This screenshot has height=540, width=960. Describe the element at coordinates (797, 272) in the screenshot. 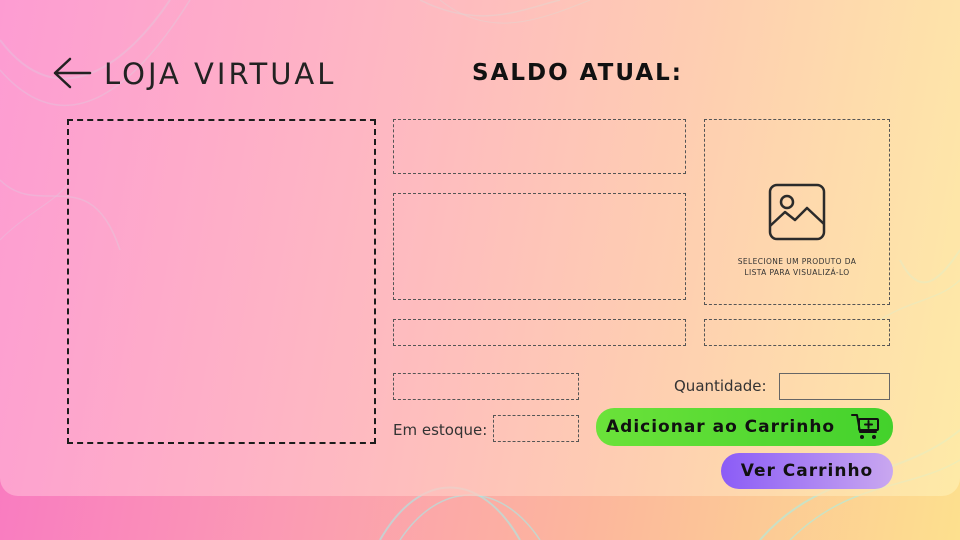

I see `preview-placeholder-line2: LISTA PARA VISUALIZÁ-LO` at that location.